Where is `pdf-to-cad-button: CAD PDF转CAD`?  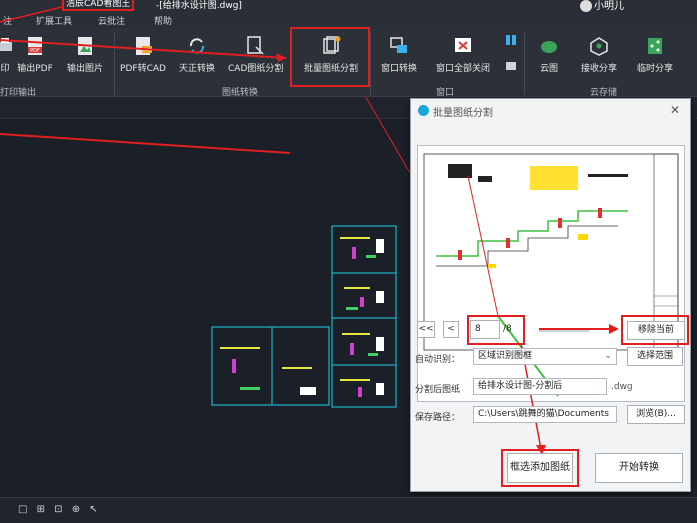 pdf-to-cad-button: CAD PDF转CAD is located at coordinates (143, 58).